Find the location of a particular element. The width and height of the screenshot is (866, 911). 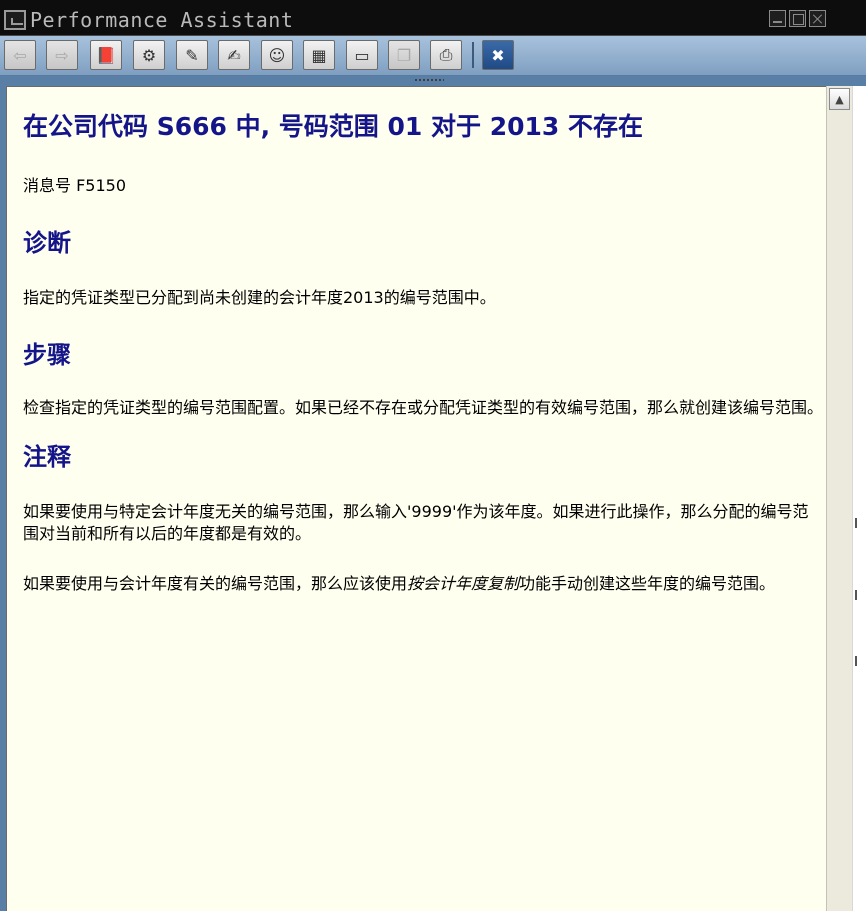

window-controls is located at coordinates (797, 18).